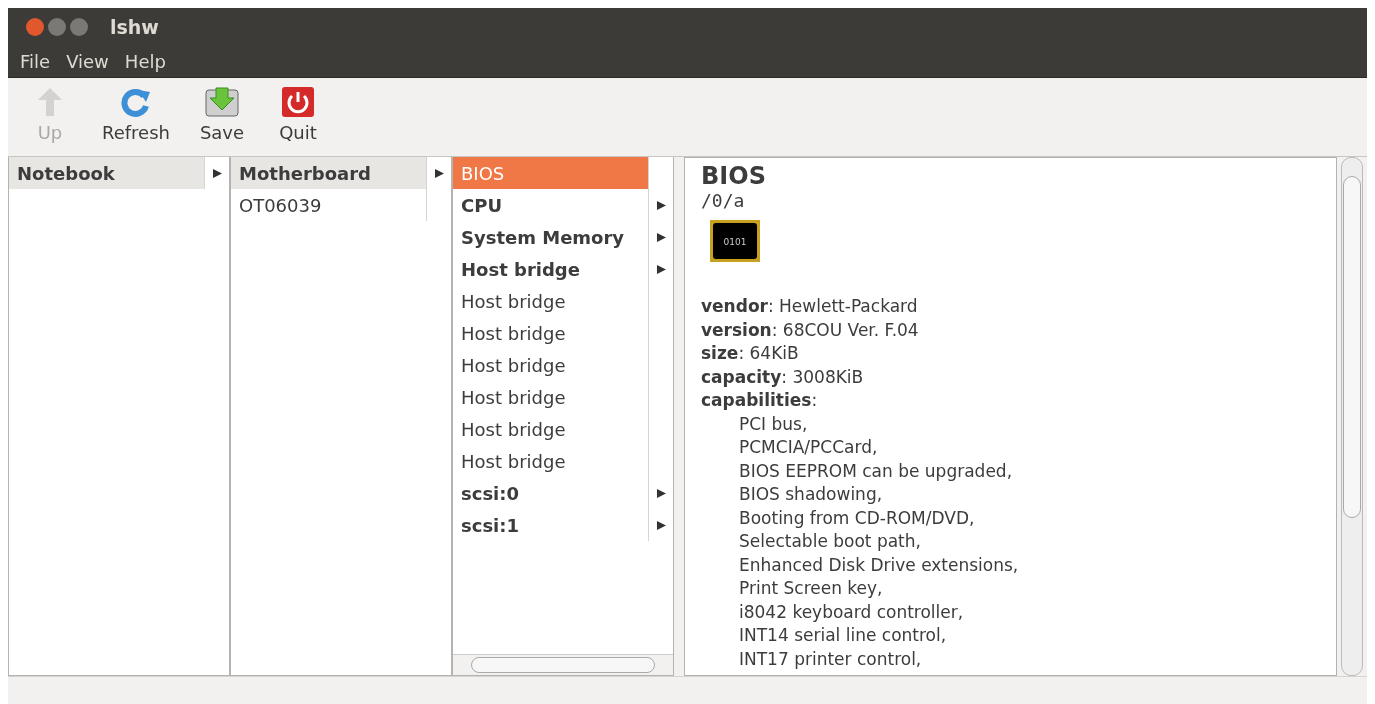  I want to click on item-label: CPU, so click(481, 205).